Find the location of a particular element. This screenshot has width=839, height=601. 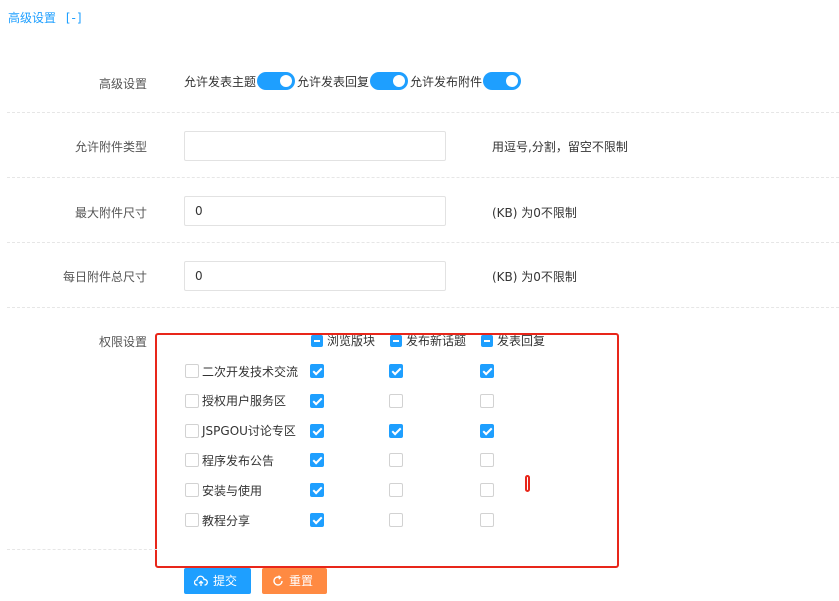

reset-label: 重置 is located at coordinates (301, 581).